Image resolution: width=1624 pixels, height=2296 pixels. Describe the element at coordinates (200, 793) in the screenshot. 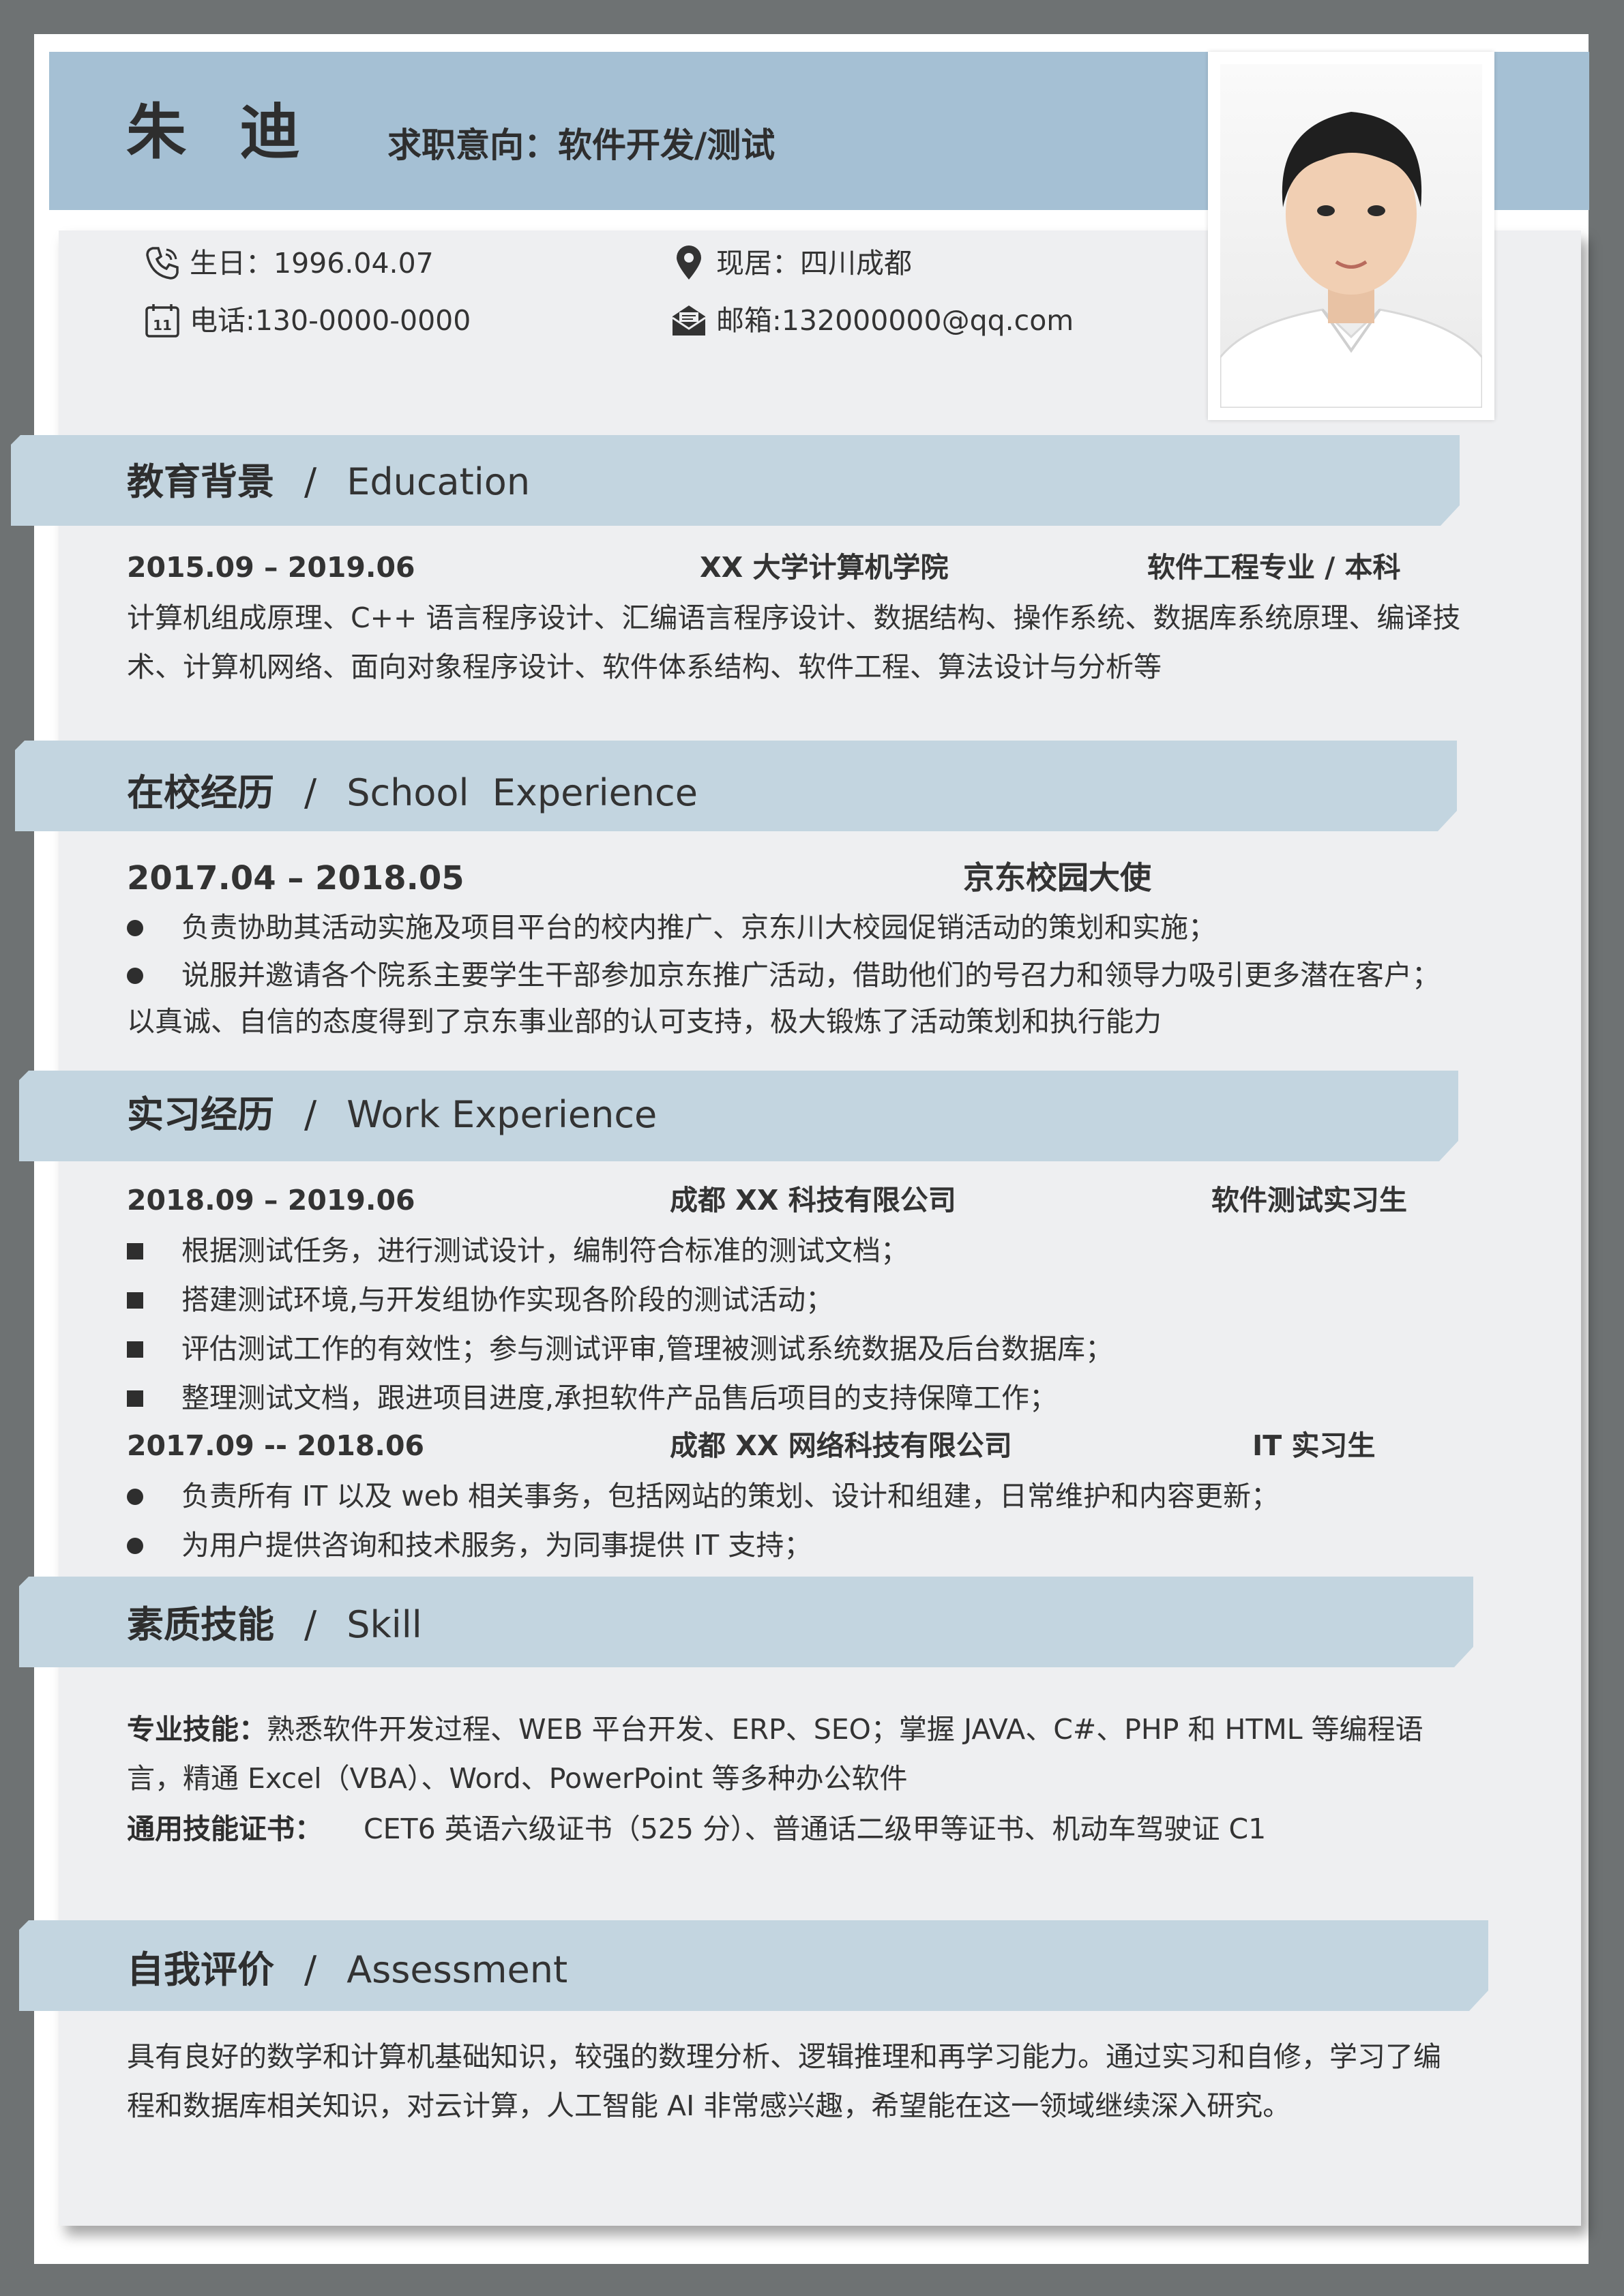

I see `school-exp-title-cn: 在校经历` at that location.